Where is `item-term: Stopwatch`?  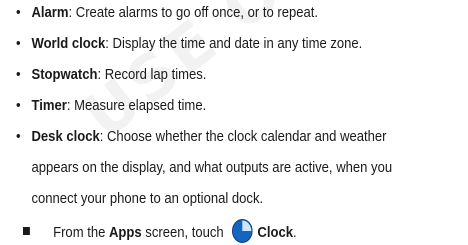 item-term: Stopwatch is located at coordinates (64, 74).